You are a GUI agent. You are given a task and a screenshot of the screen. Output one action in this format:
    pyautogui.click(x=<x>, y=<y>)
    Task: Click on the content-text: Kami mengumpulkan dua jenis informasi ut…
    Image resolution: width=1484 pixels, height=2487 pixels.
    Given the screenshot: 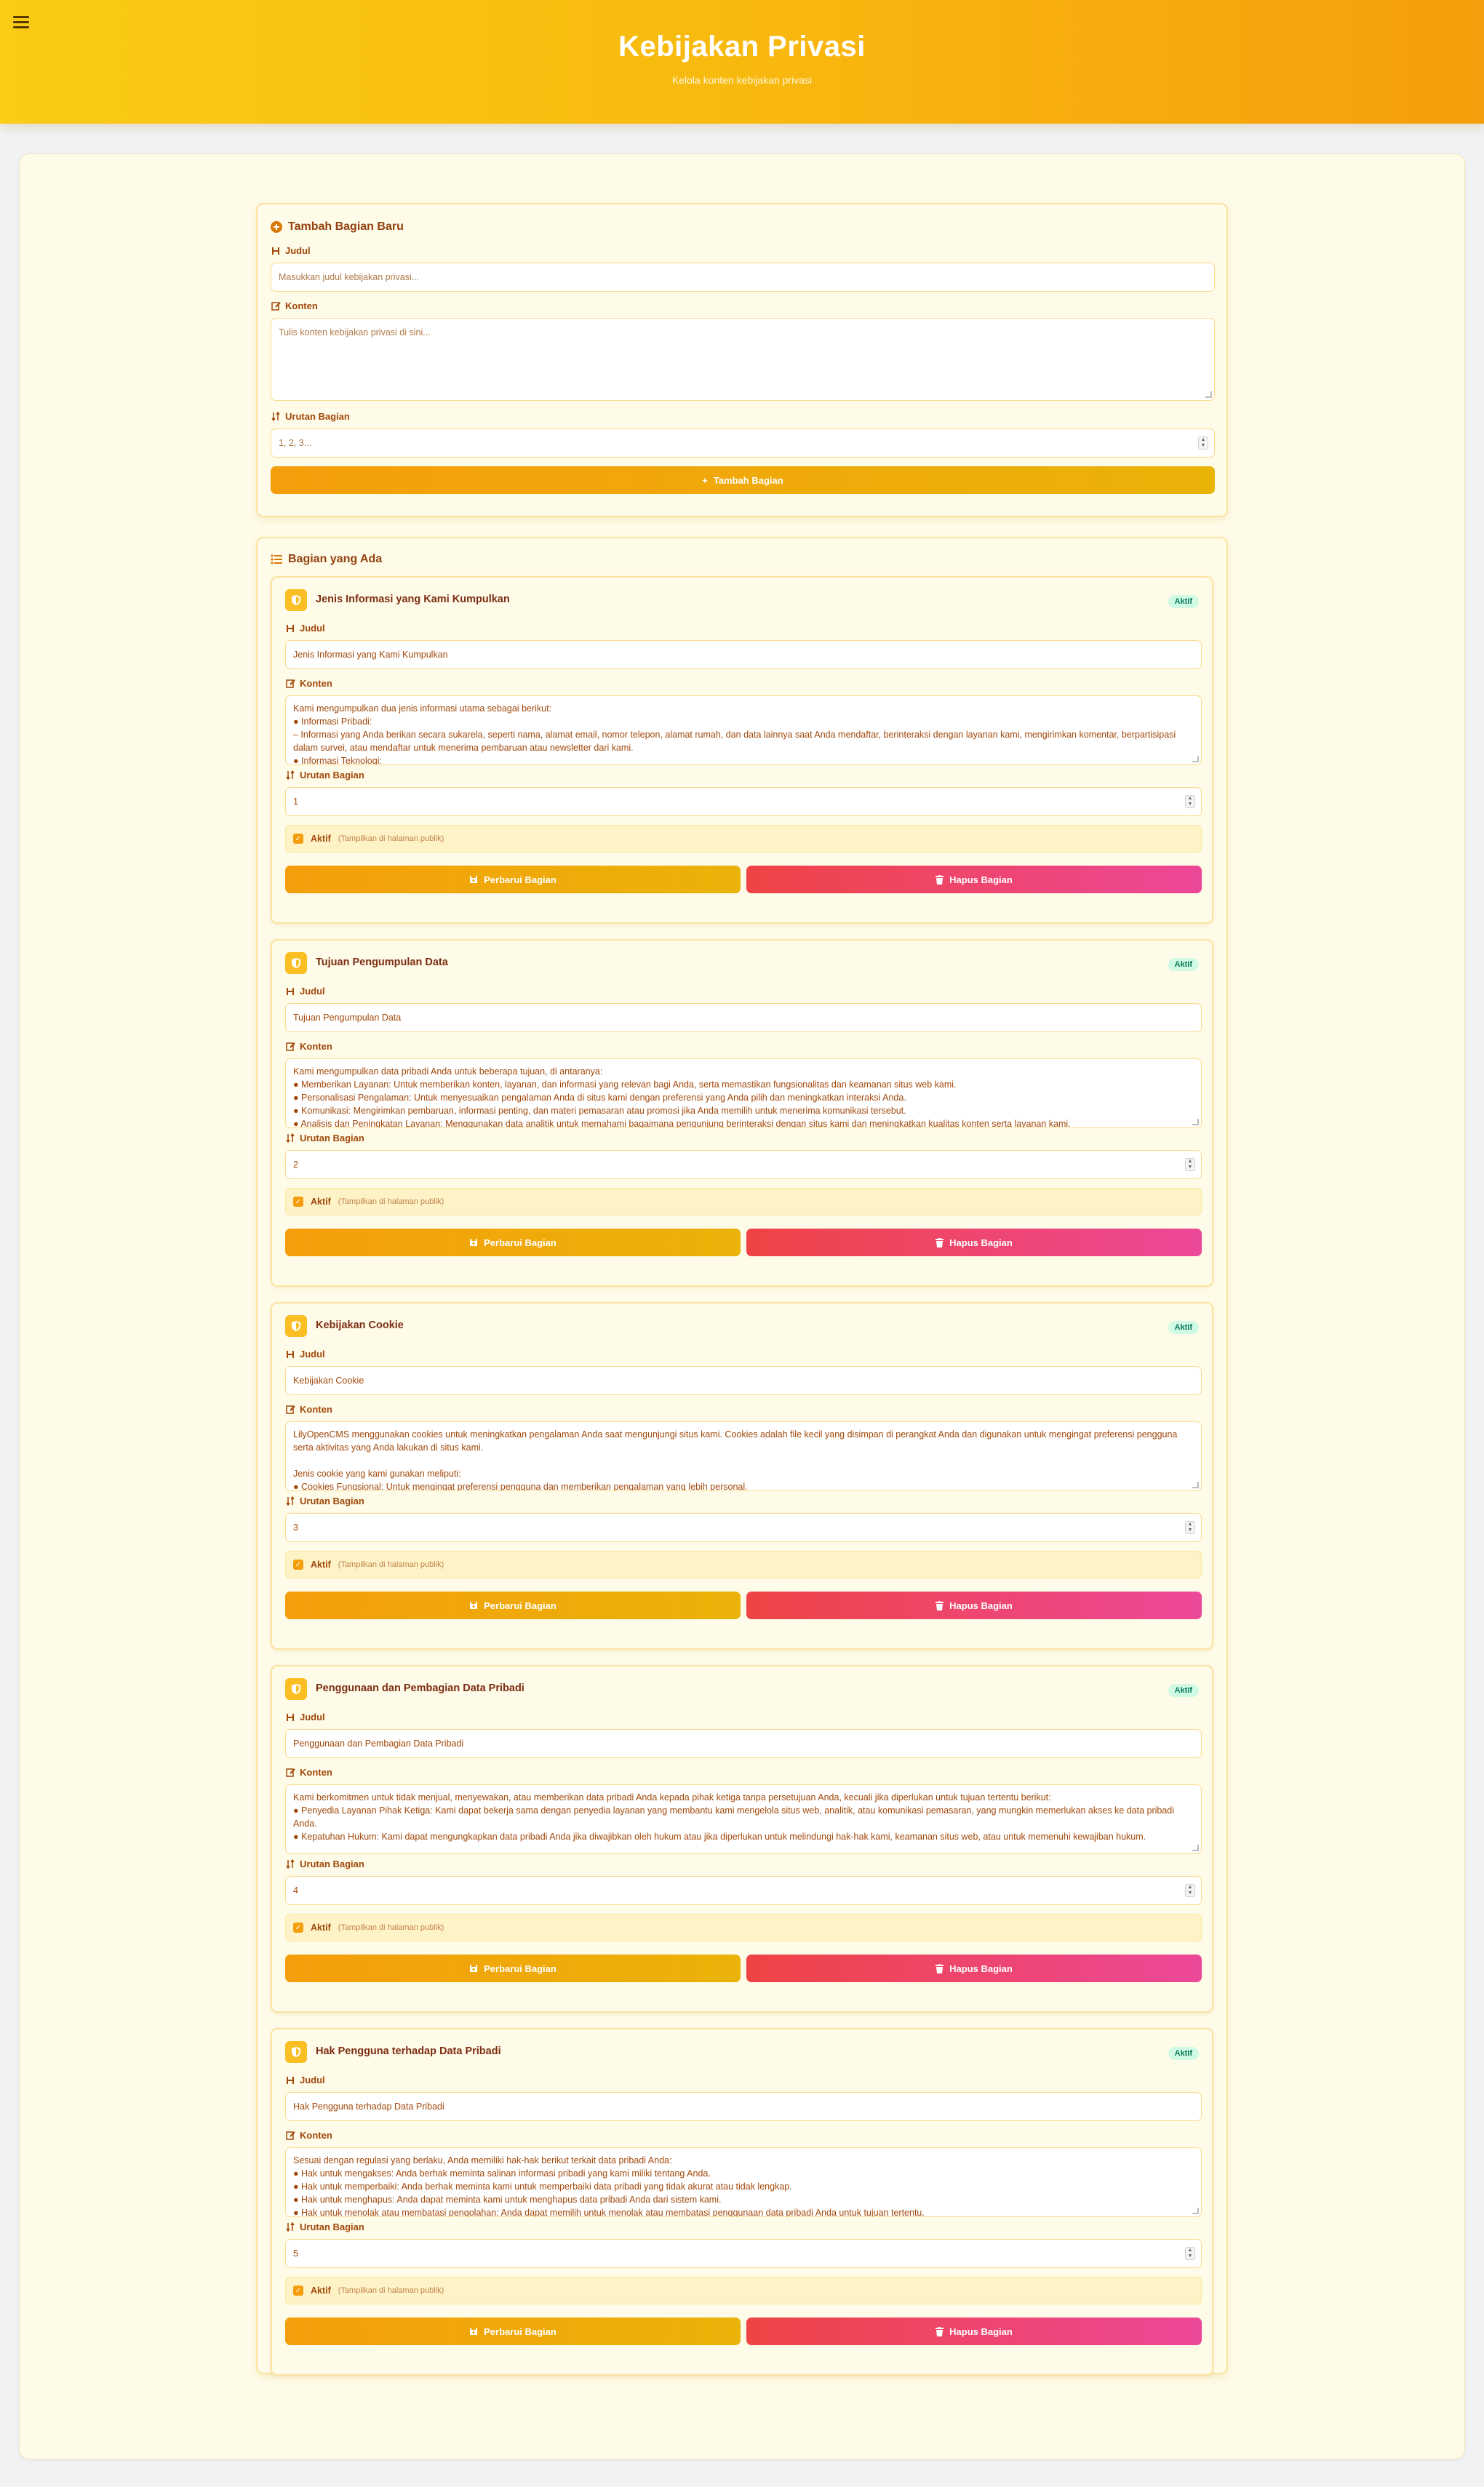 What is the action you would take?
    pyautogui.click(x=734, y=734)
    